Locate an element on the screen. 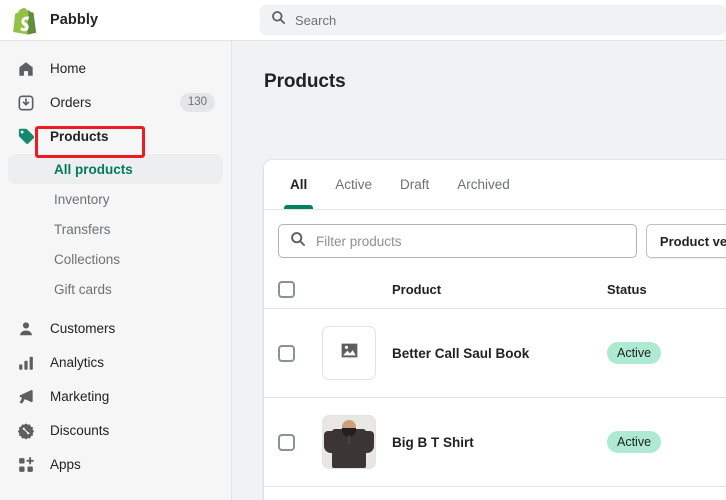  shopify-bag-icon is located at coordinates (25, 20).